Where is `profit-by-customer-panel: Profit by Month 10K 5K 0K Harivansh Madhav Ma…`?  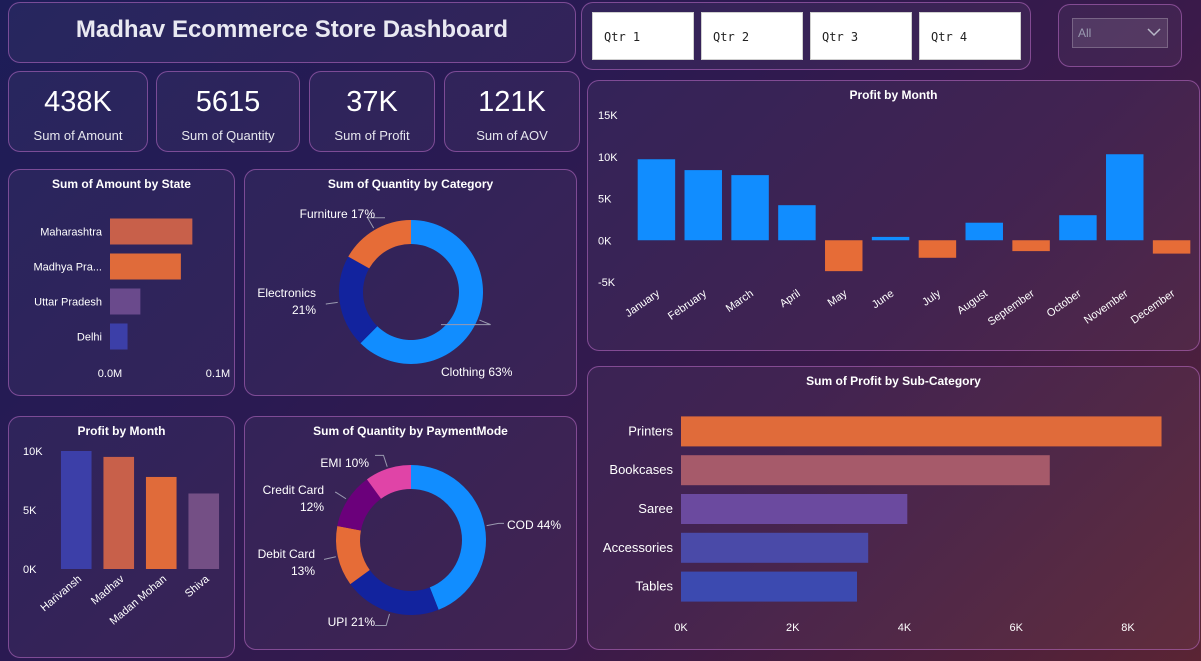
profit-by-customer-panel: Profit by Month 10K 5K 0K Harivansh Madhav Ma… is located at coordinates (121, 537).